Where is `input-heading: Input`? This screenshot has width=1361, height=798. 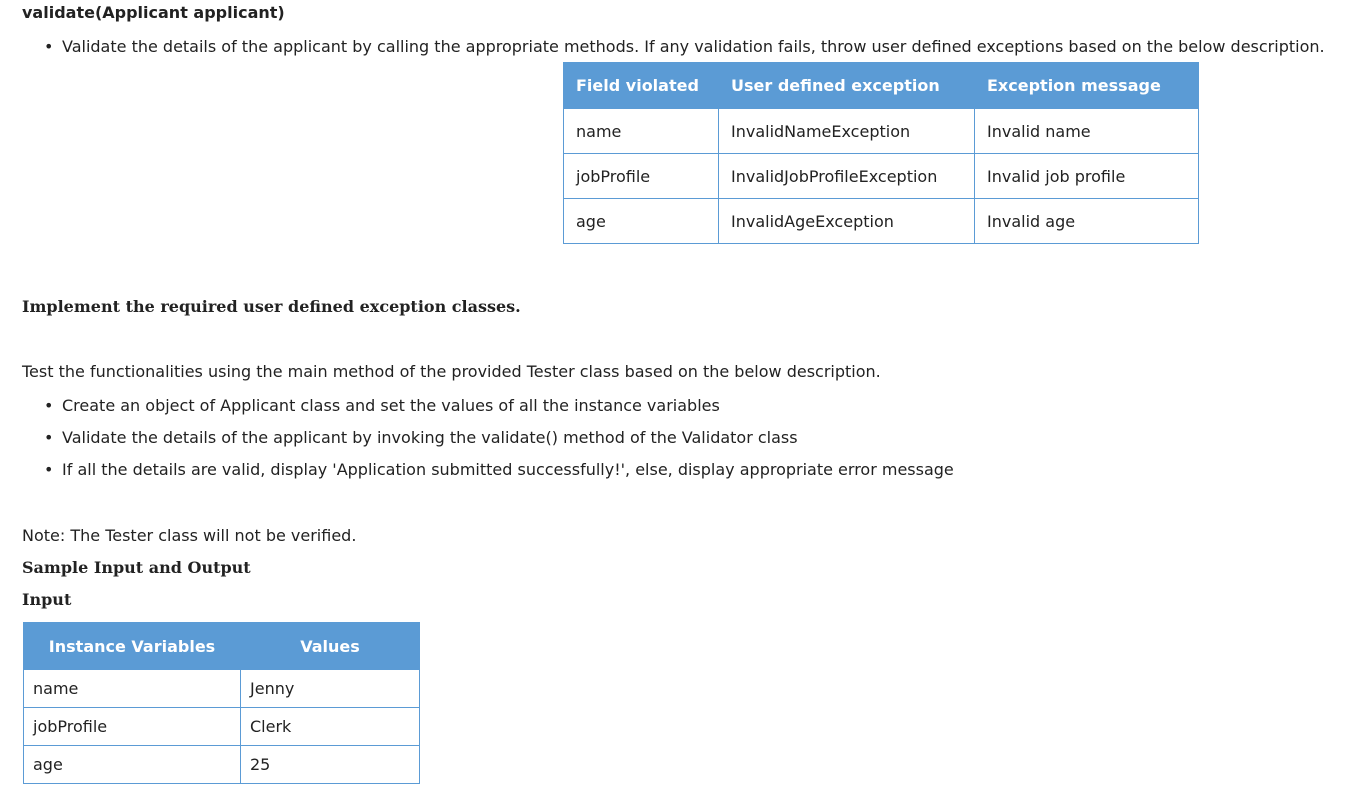
input-heading: Input is located at coordinates (47, 599).